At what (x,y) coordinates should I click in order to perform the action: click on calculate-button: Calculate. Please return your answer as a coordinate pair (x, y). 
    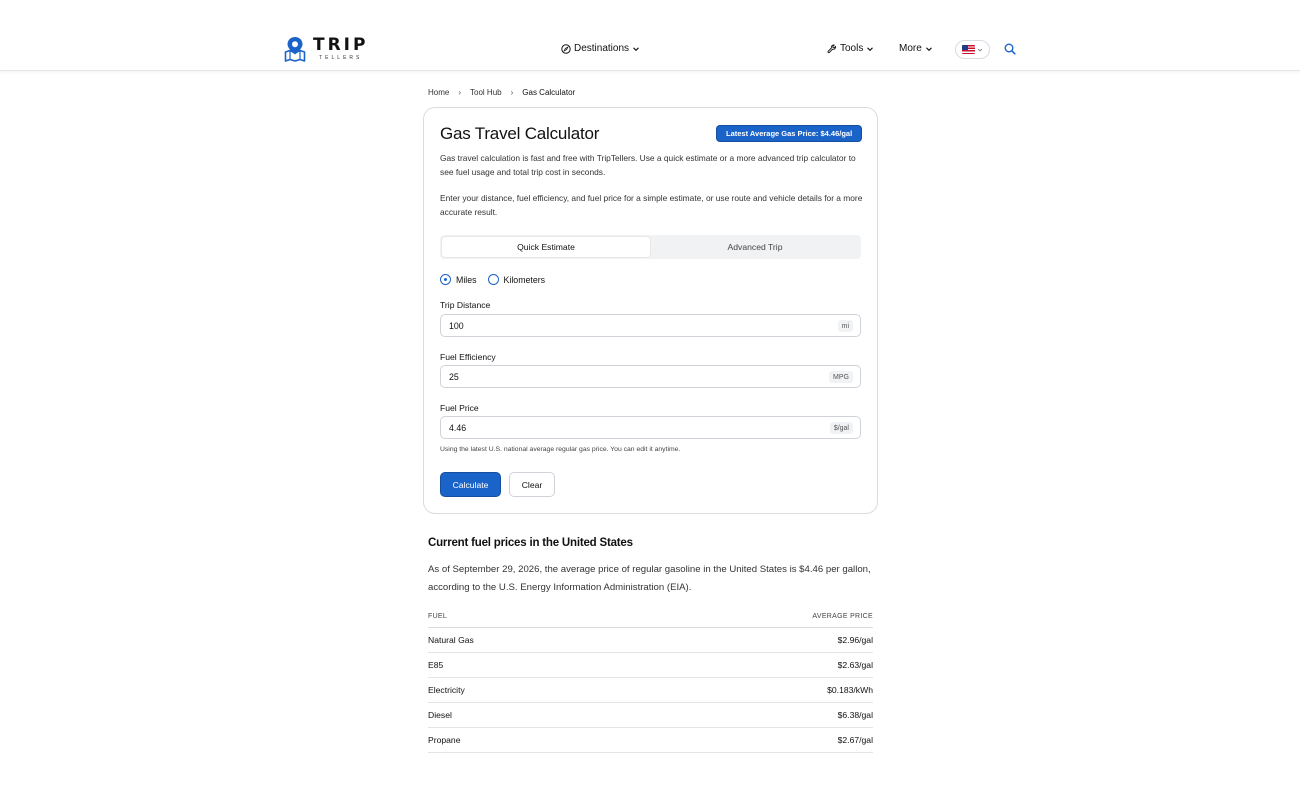
    Looking at the image, I should click on (470, 484).